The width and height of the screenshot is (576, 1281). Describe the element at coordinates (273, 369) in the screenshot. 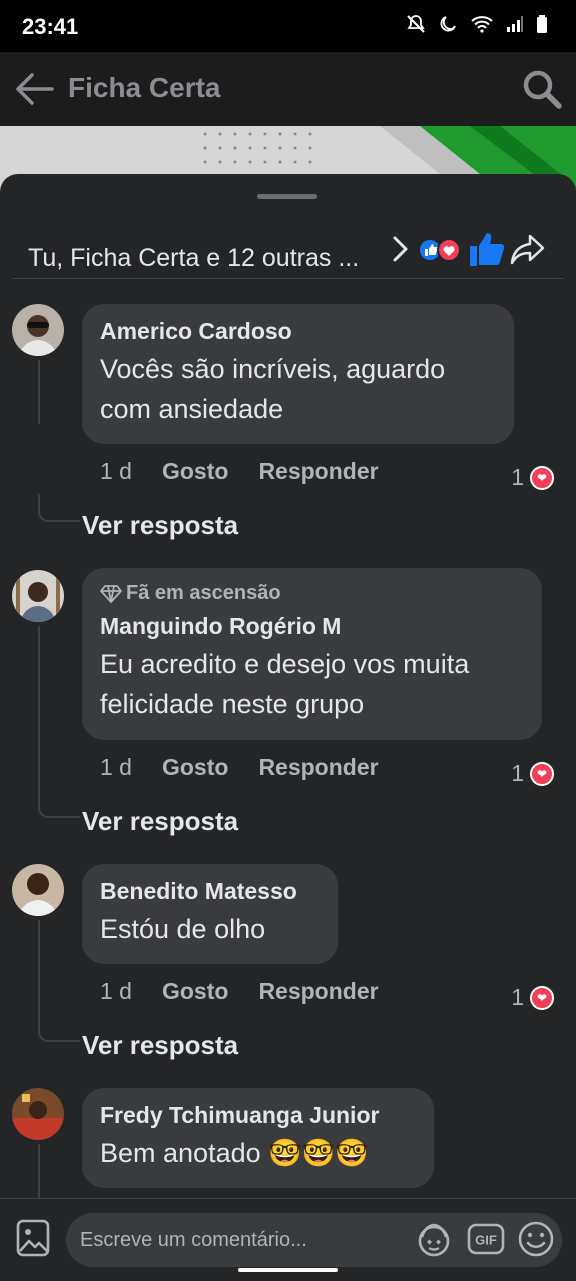

I see `comment-text-line: Vocês são incríveis, aguardo` at that location.